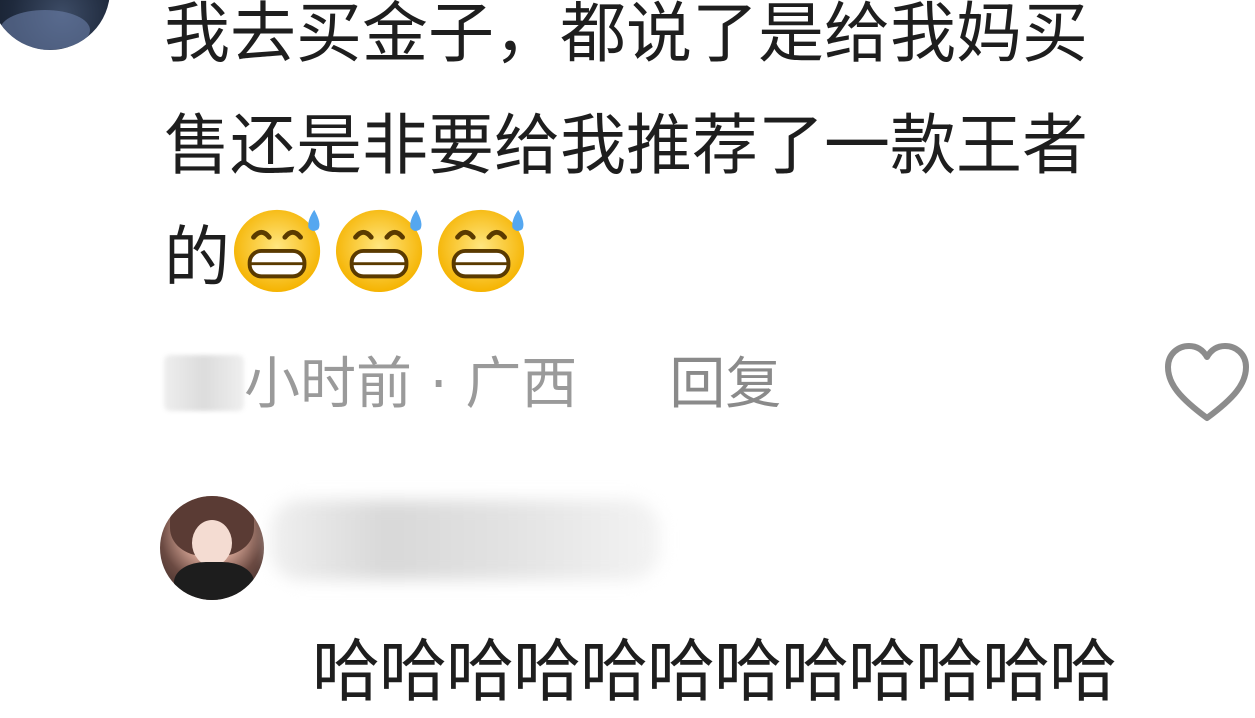  What do you see at coordinates (626, 36) in the screenshot?
I see `comment-line-1: 我去买金子，都说了是给我妈买` at bounding box center [626, 36].